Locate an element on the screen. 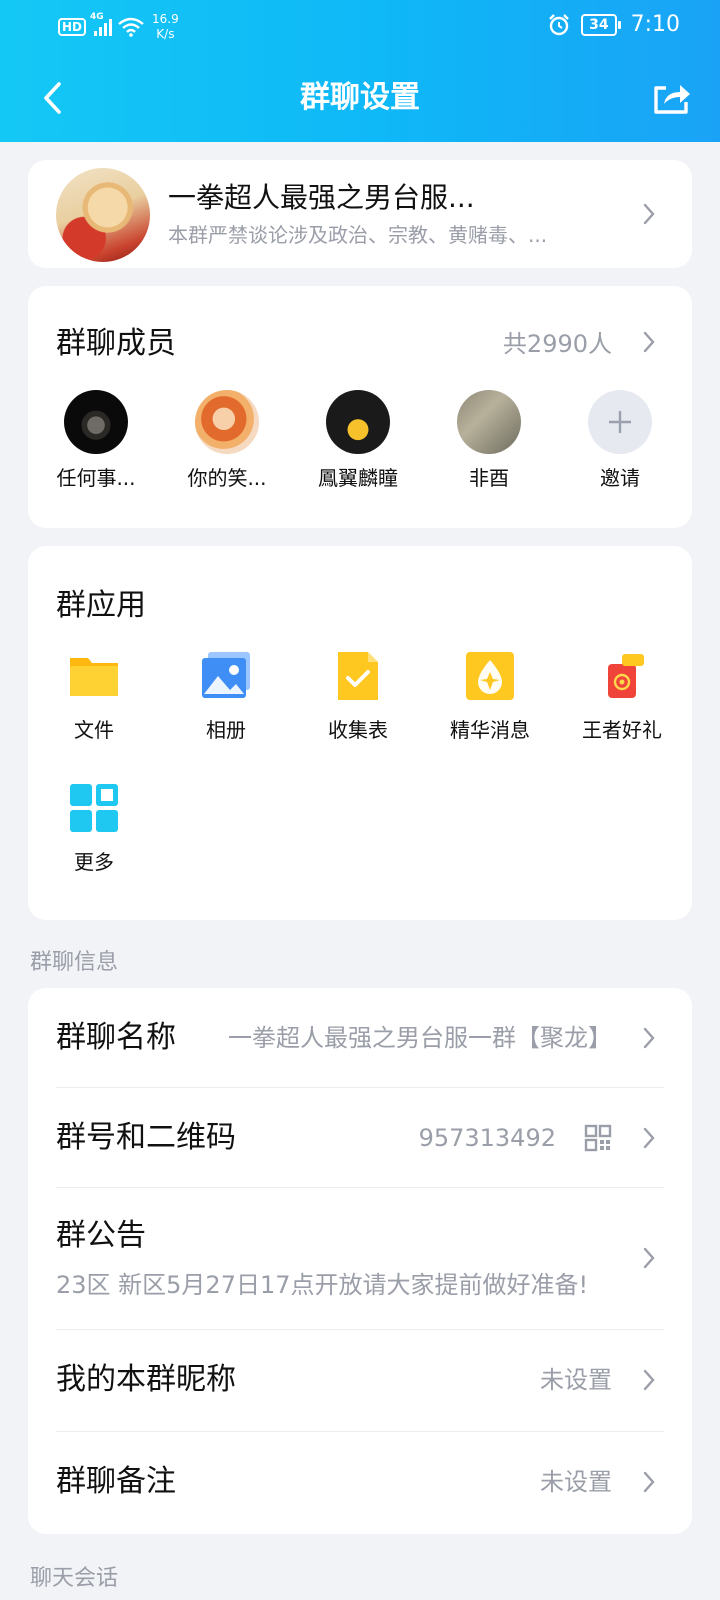  members-card: 群聊成员 共2990人 任何事... 你的笑... 鳳翼麟瞳 非酉 邀请 is located at coordinates (360, 407).